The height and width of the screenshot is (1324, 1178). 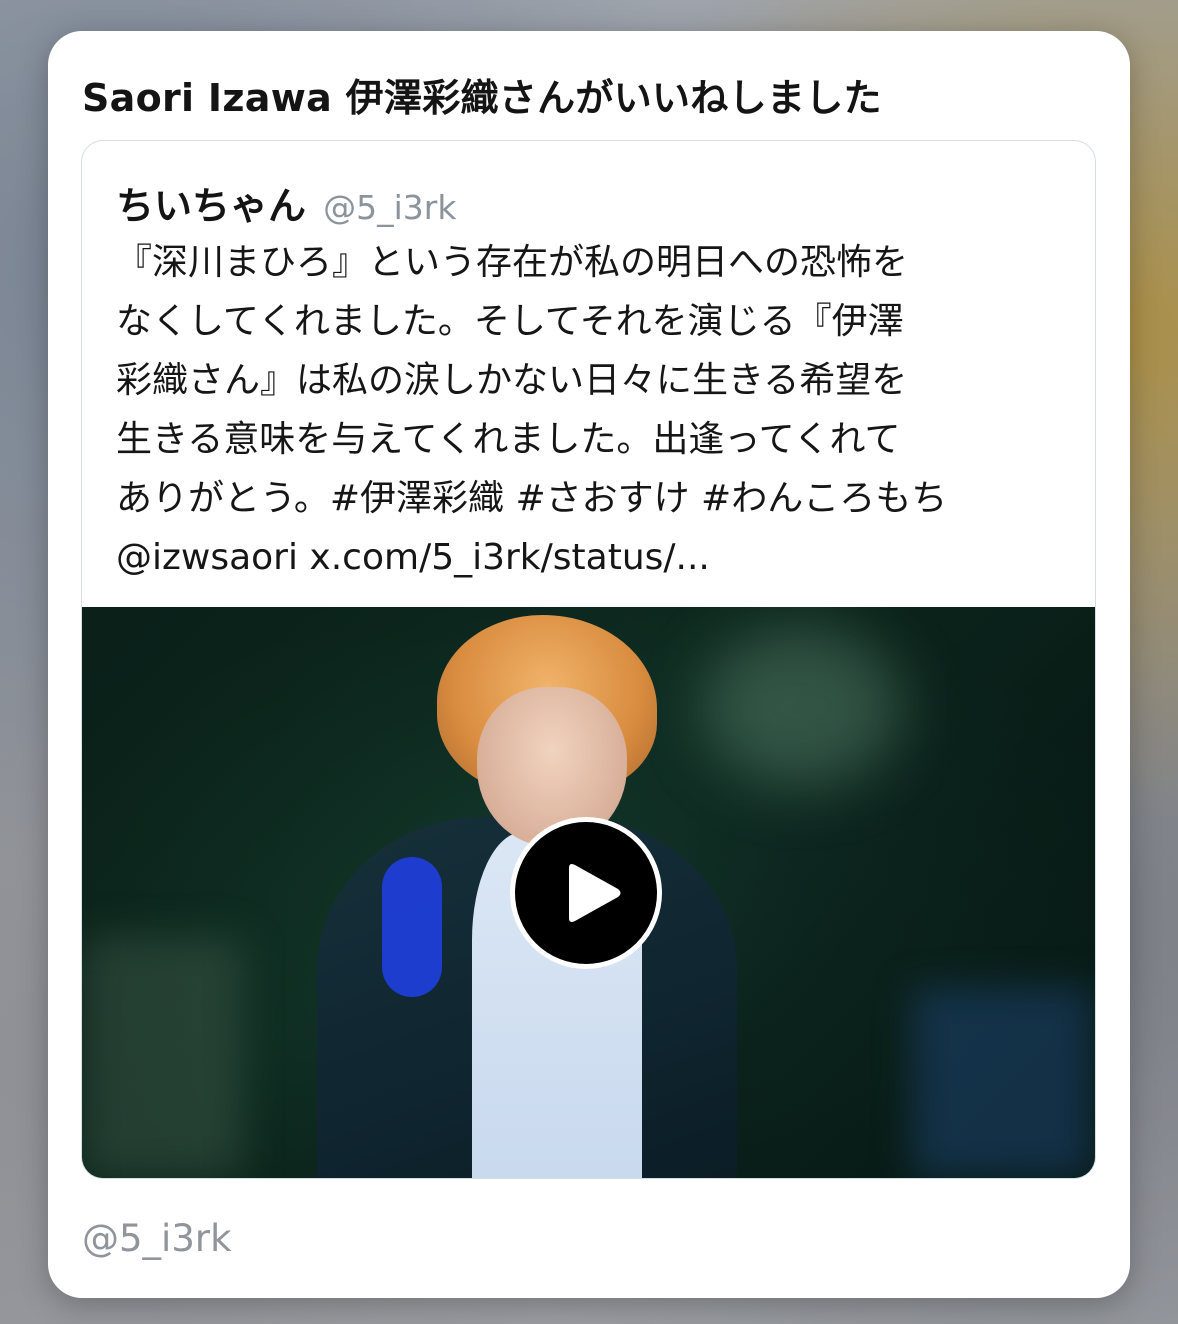 What do you see at coordinates (157, 1238) in the screenshot?
I see `footer-handle: @5_i3rk` at bounding box center [157, 1238].